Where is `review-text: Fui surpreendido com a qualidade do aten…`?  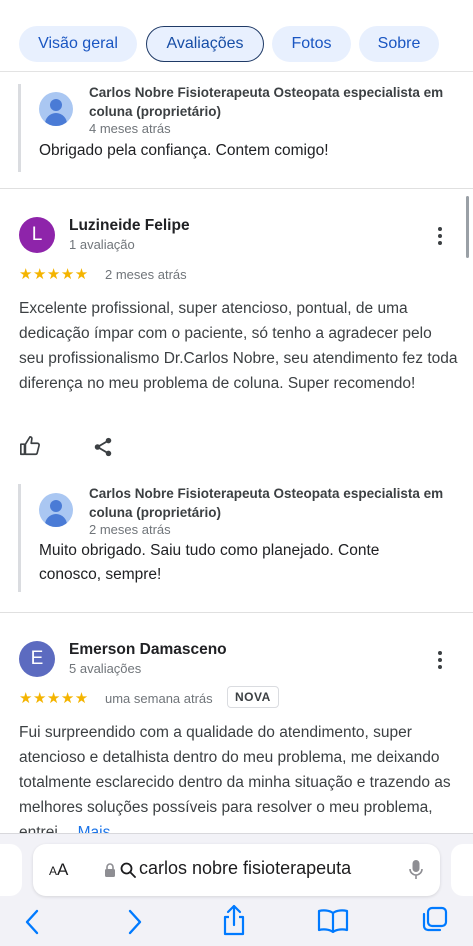 review-text: Fui surpreendido com a qualidade do aten… is located at coordinates (239, 776).